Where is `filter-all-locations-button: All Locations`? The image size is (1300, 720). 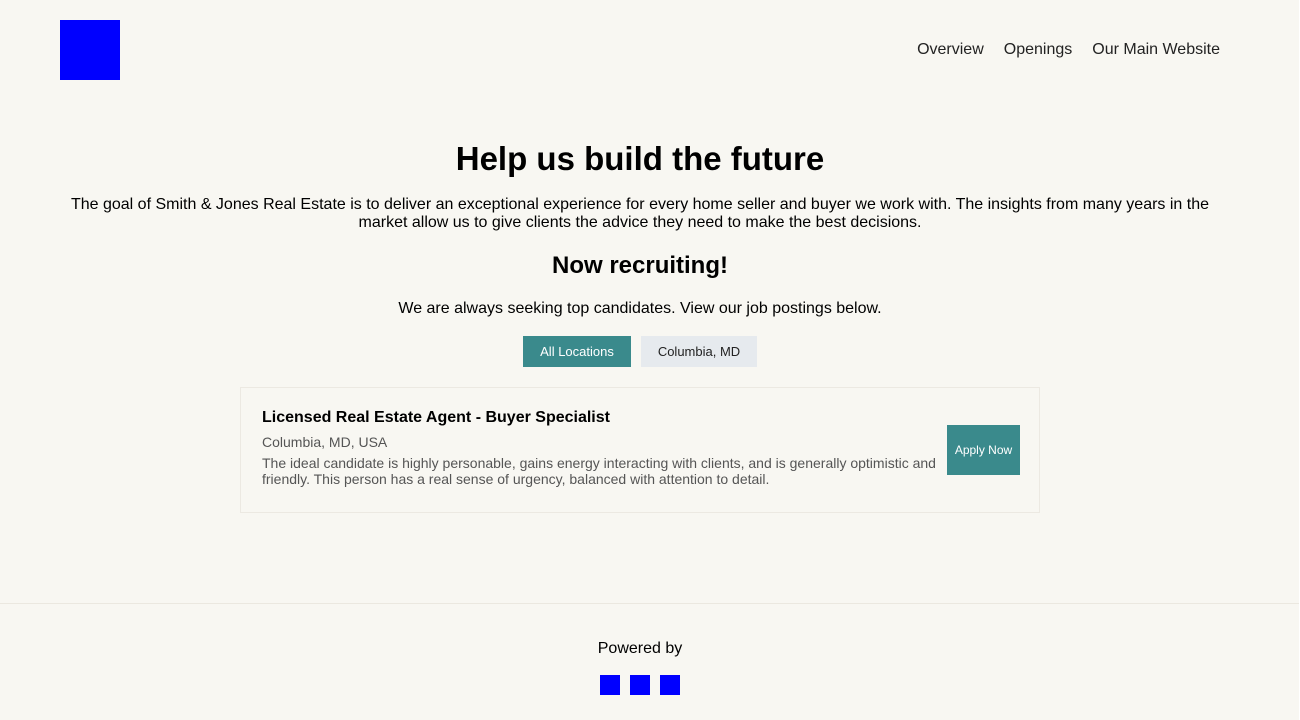 filter-all-locations-button: All Locations is located at coordinates (577, 351).